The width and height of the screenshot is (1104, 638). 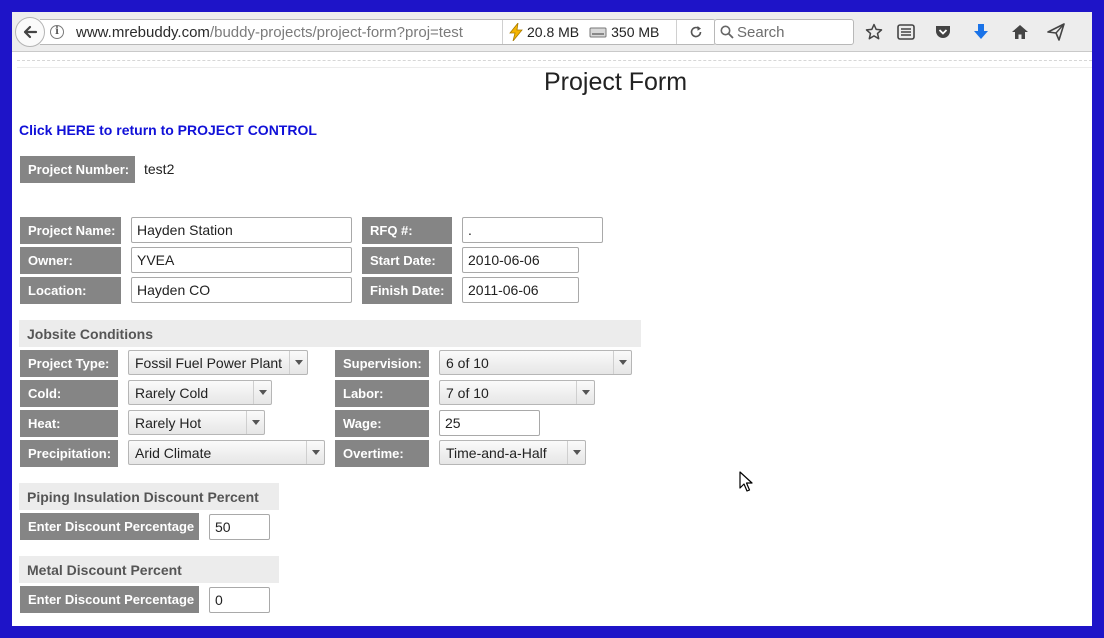 What do you see at coordinates (149, 569) in the screenshot?
I see `metal-discount-heading: Metal Discount Percent` at bounding box center [149, 569].